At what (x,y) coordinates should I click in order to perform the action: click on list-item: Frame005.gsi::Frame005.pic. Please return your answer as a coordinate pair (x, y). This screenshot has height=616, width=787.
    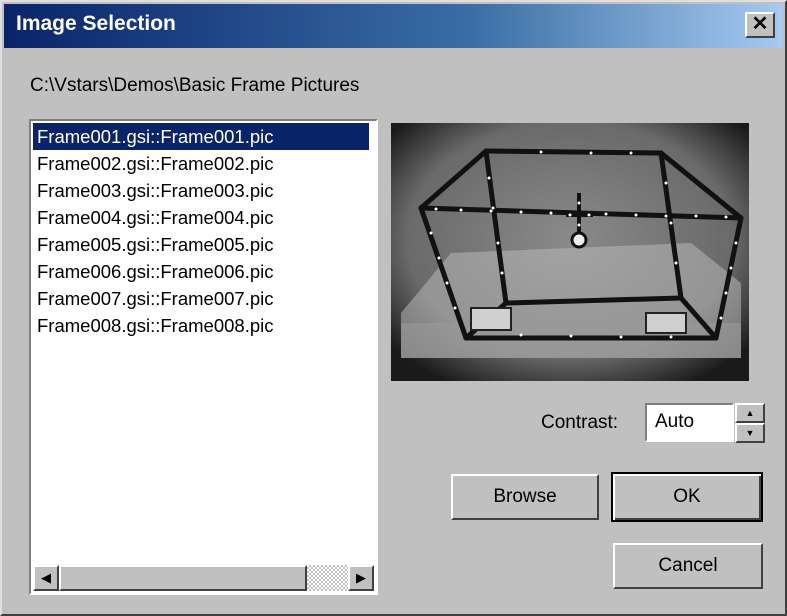
    Looking at the image, I should click on (201, 244).